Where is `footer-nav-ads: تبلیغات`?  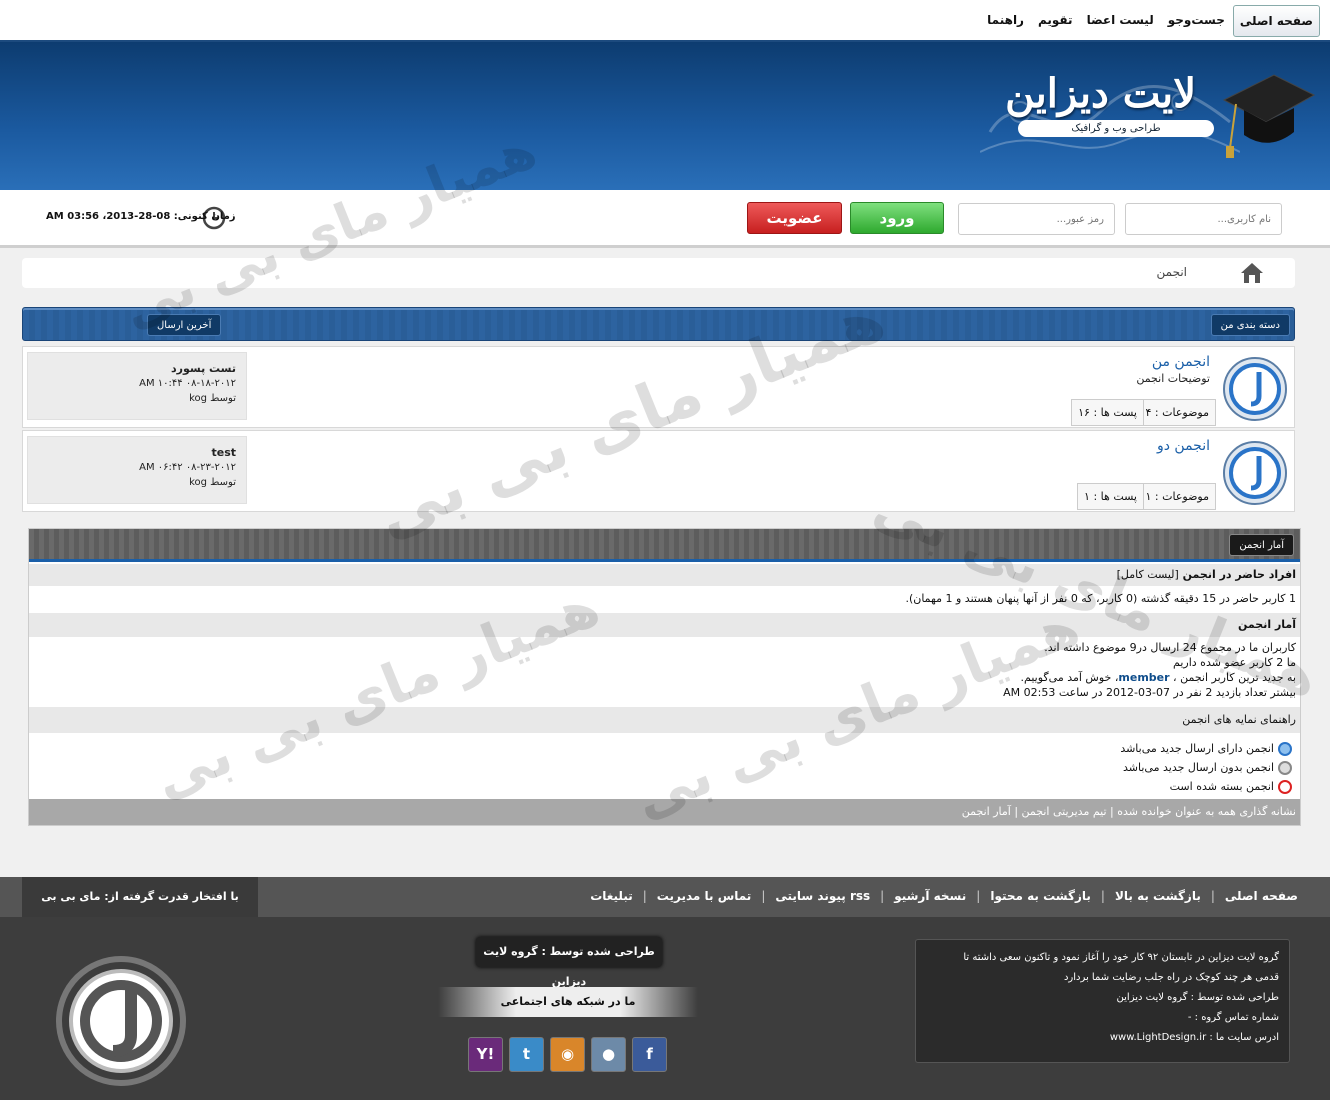
footer-nav-ads: تبلیغات is located at coordinates (611, 896).